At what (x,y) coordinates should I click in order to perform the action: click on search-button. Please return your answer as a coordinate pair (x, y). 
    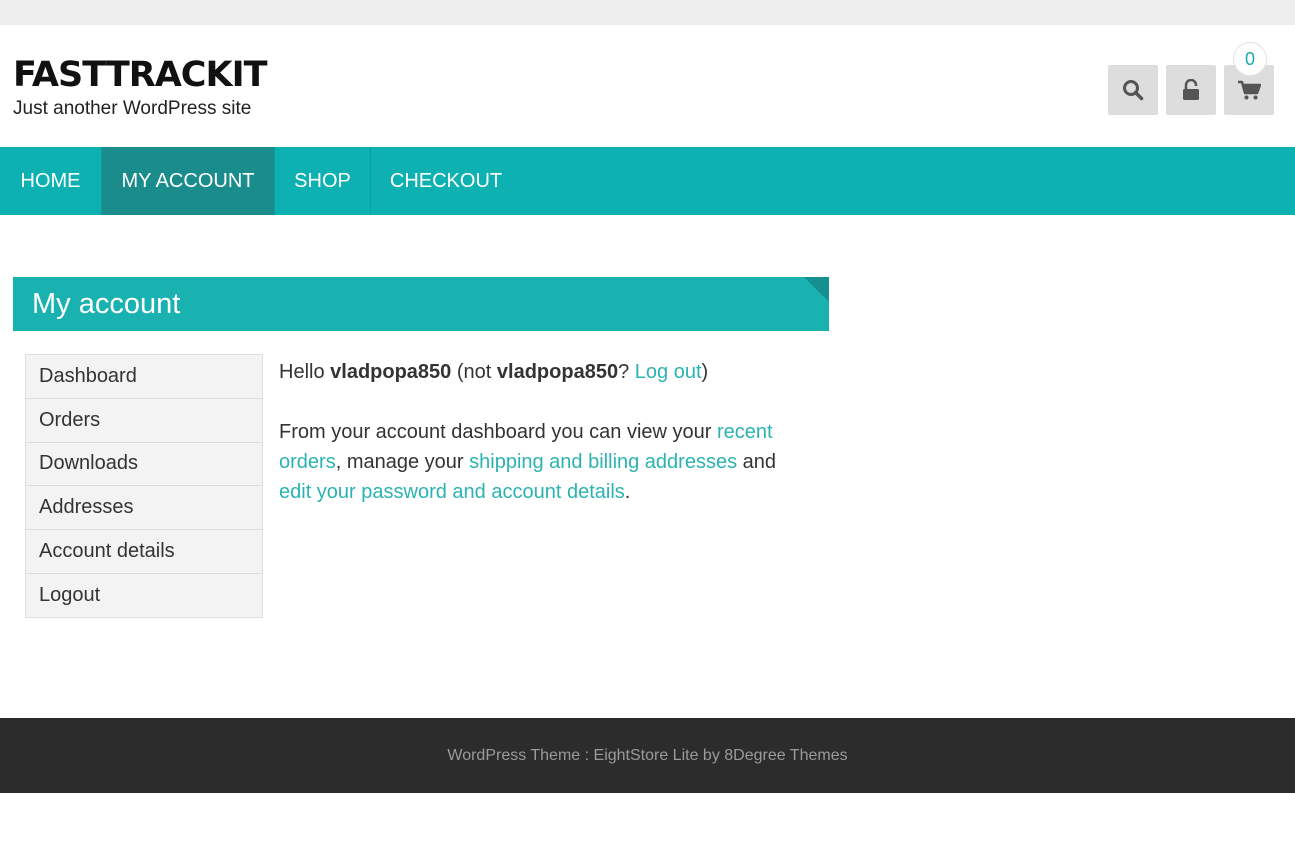
    Looking at the image, I should click on (1133, 90).